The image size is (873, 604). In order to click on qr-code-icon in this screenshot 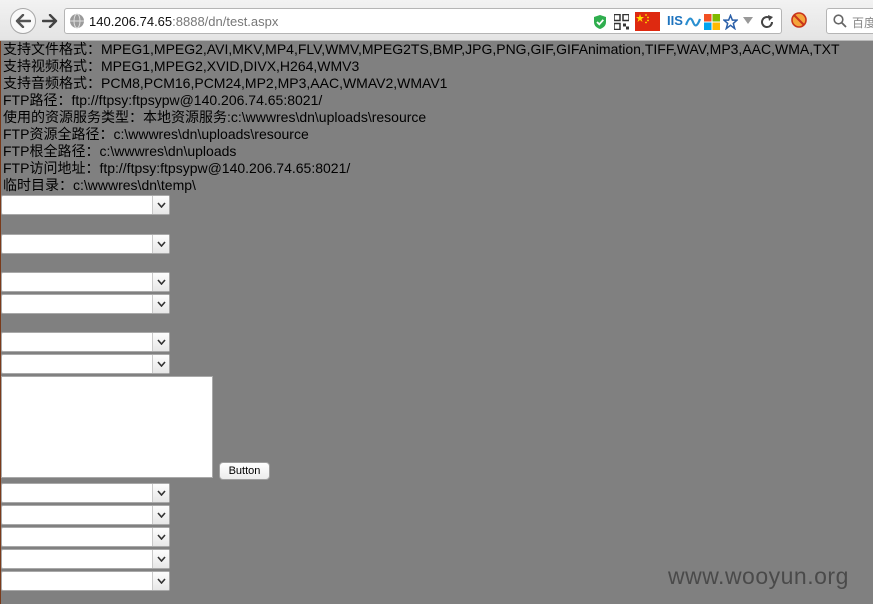, I will do `click(621, 22)`.